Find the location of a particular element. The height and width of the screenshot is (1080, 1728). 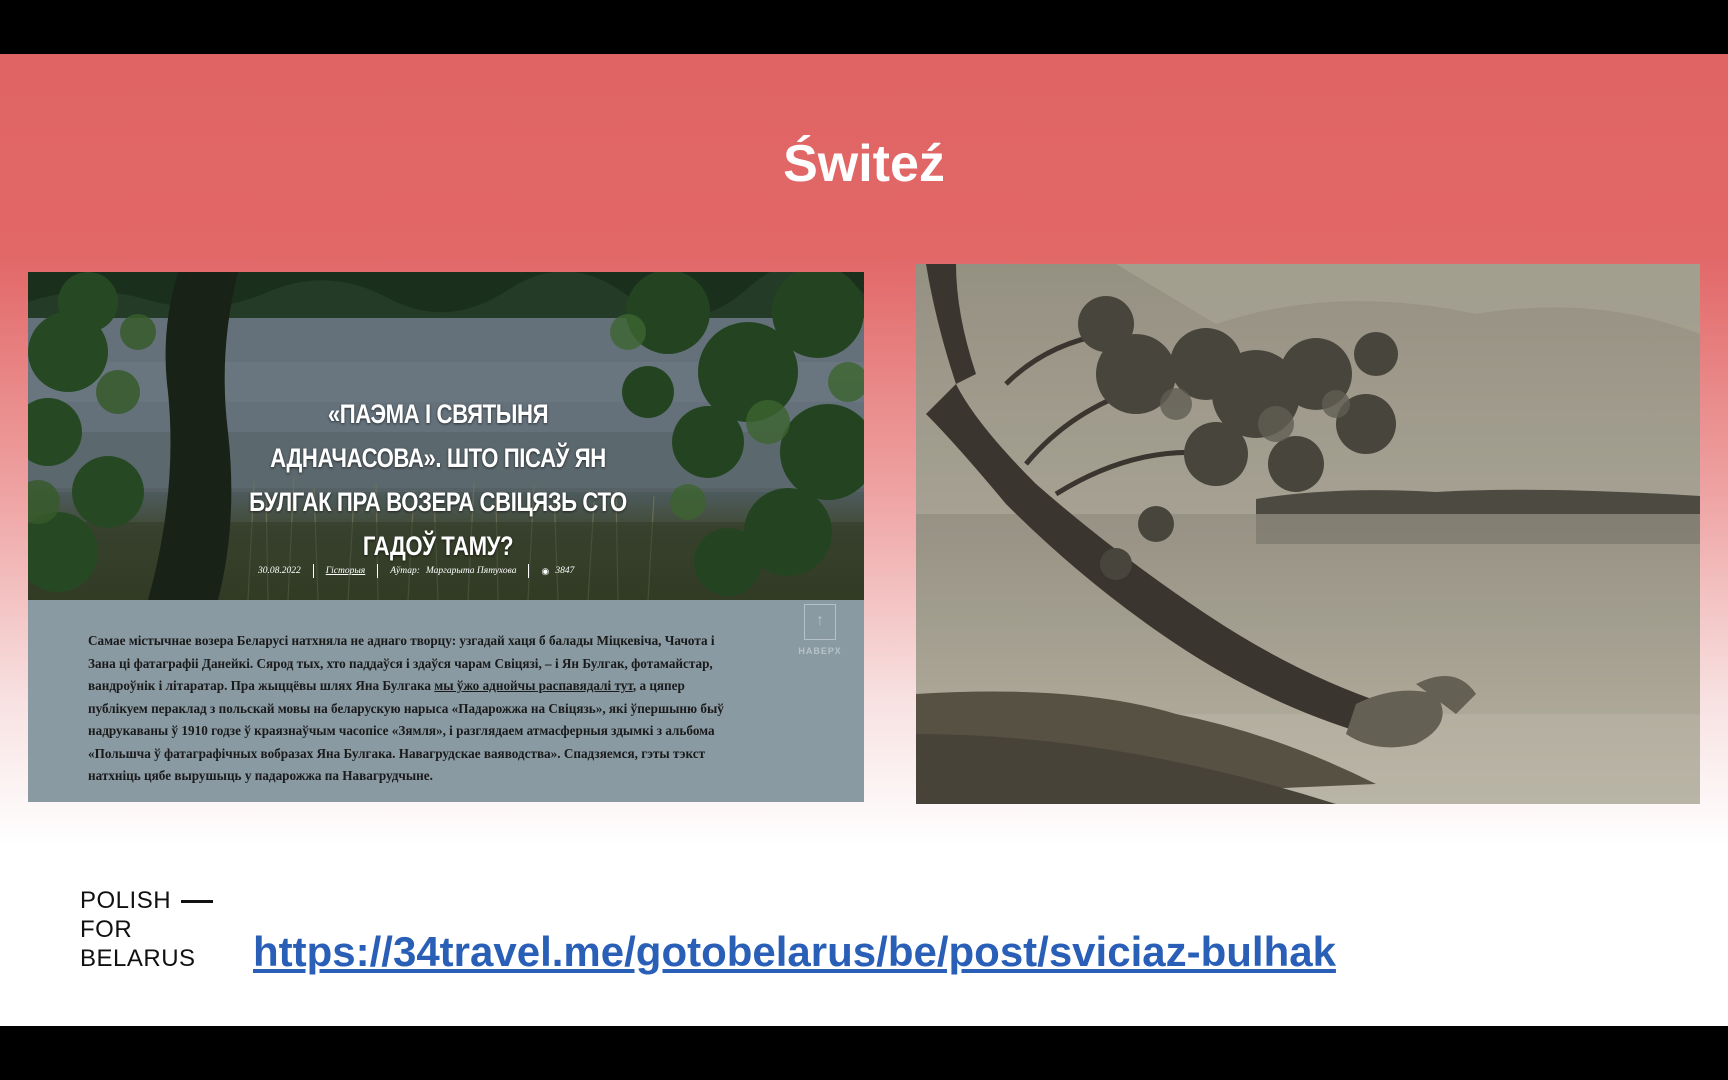

scroll-to-top-label: НАВЕРХ is located at coordinates (820, 651).